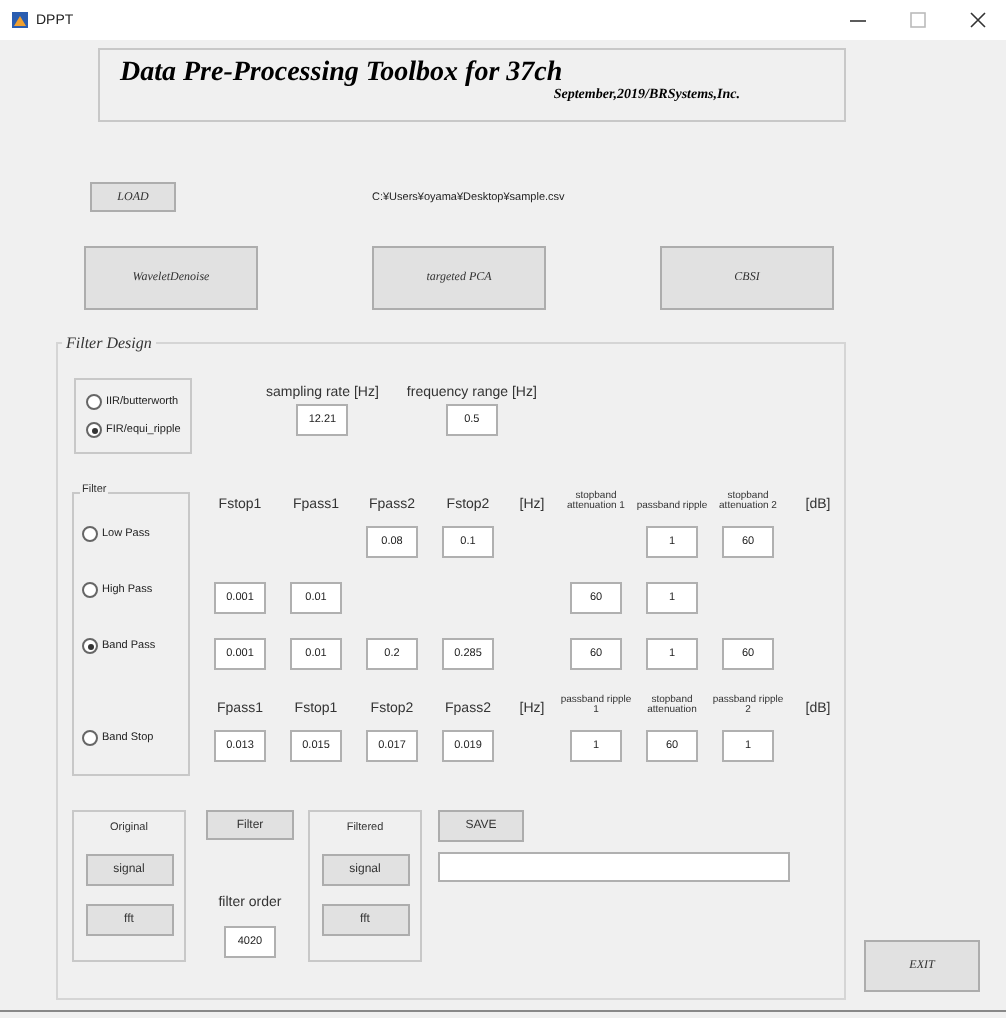 The width and height of the screenshot is (1006, 1018). Describe the element at coordinates (978, 20) in the screenshot. I see `close-icon` at that location.